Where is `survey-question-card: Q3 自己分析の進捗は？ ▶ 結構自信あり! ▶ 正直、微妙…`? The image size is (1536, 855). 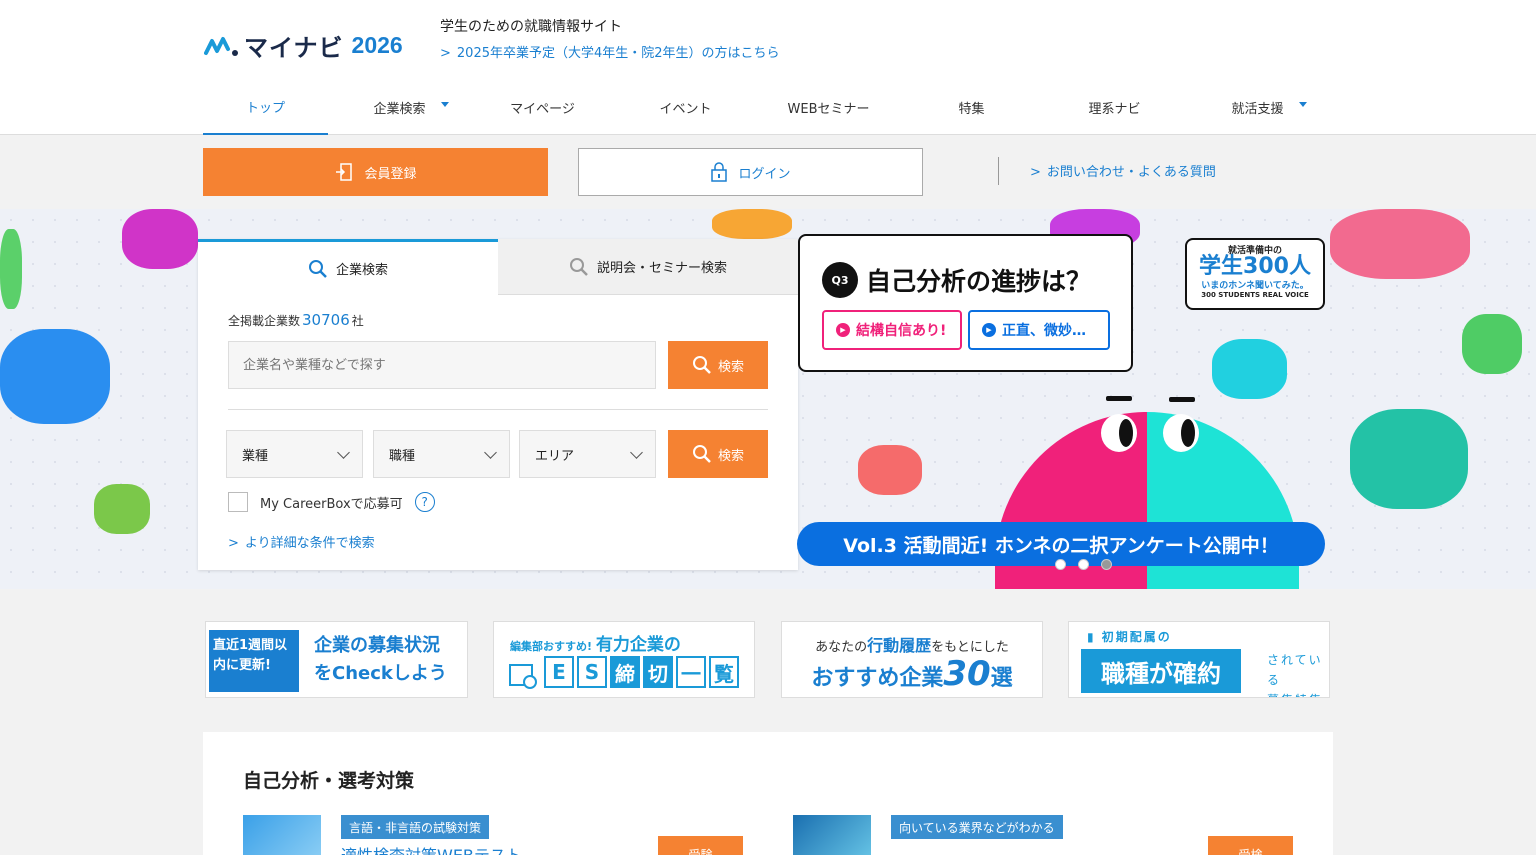
survey-question-card: Q3 自己分析の進捗は？ ▶ 結構自信あり! ▶ 正直、微妙… is located at coordinates (965, 303).